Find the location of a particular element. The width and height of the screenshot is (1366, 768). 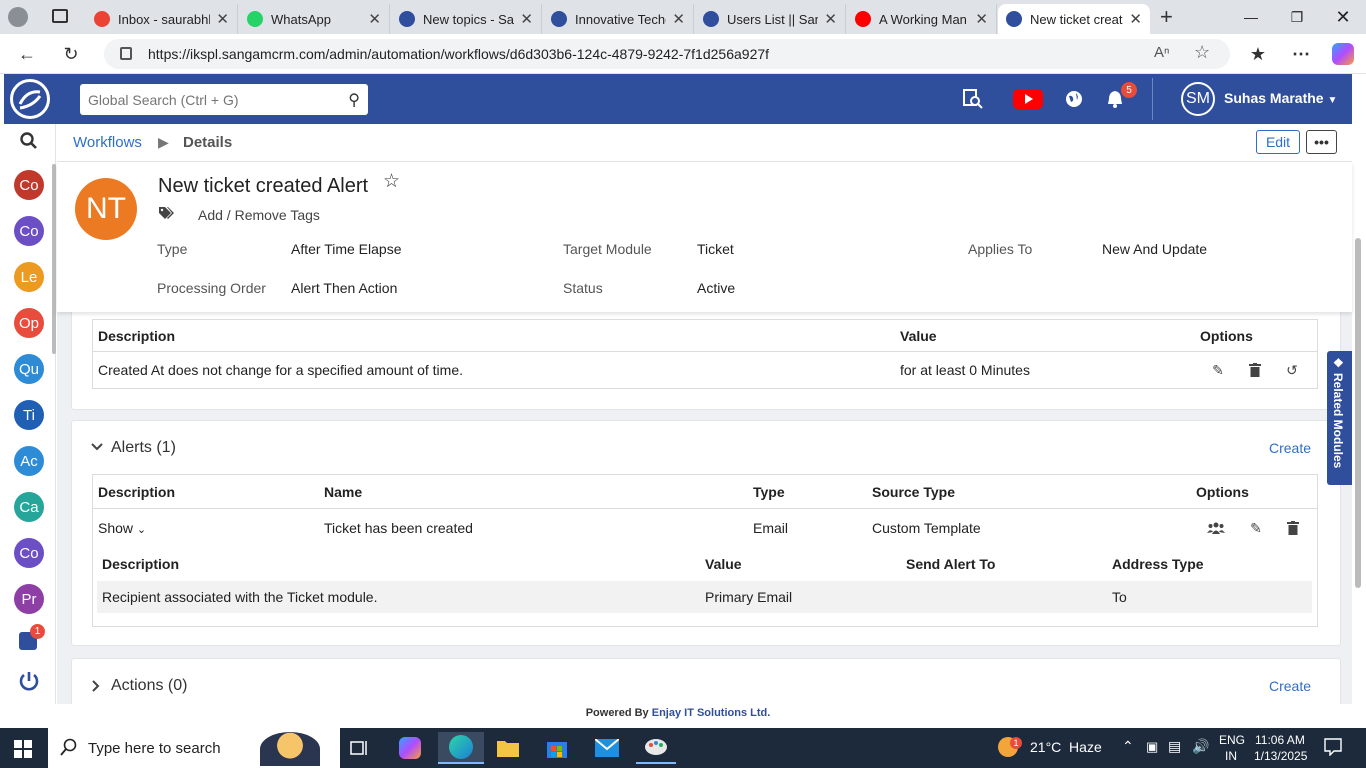

read-aloud-icon: Aⁿ is located at coordinates (1161, 52).